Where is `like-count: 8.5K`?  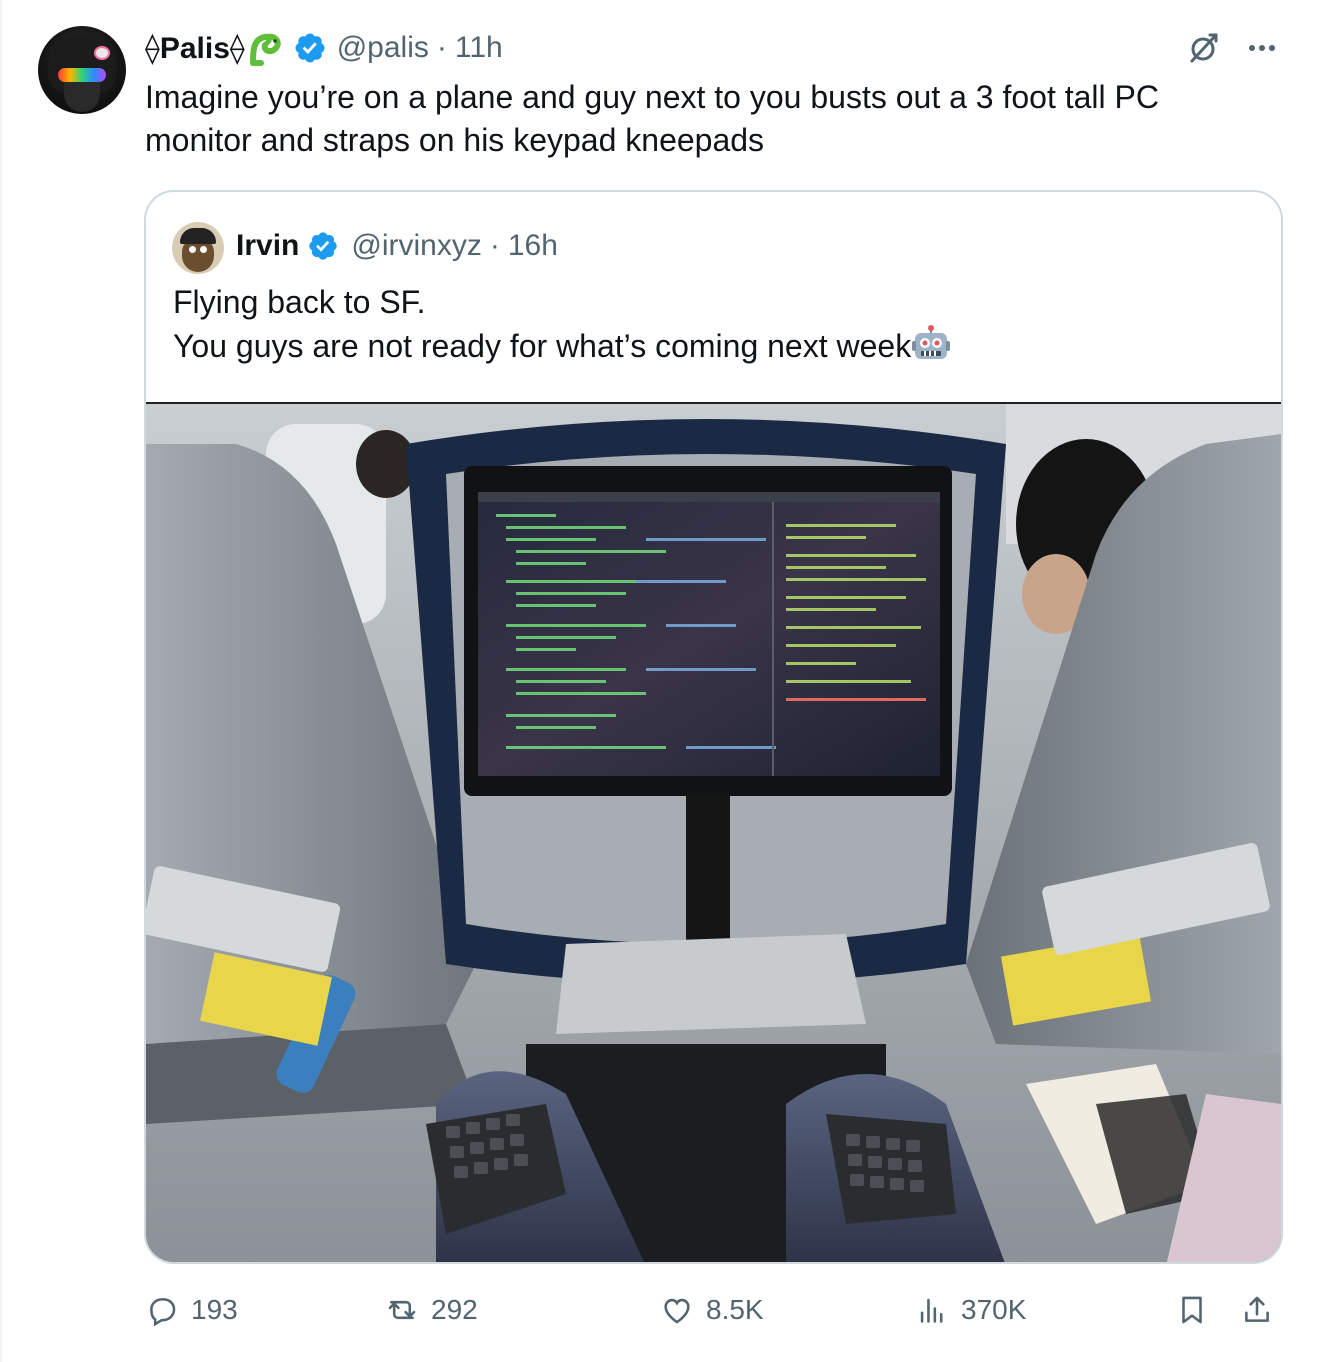 like-count: 8.5K is located at coordinates (735, 1309).